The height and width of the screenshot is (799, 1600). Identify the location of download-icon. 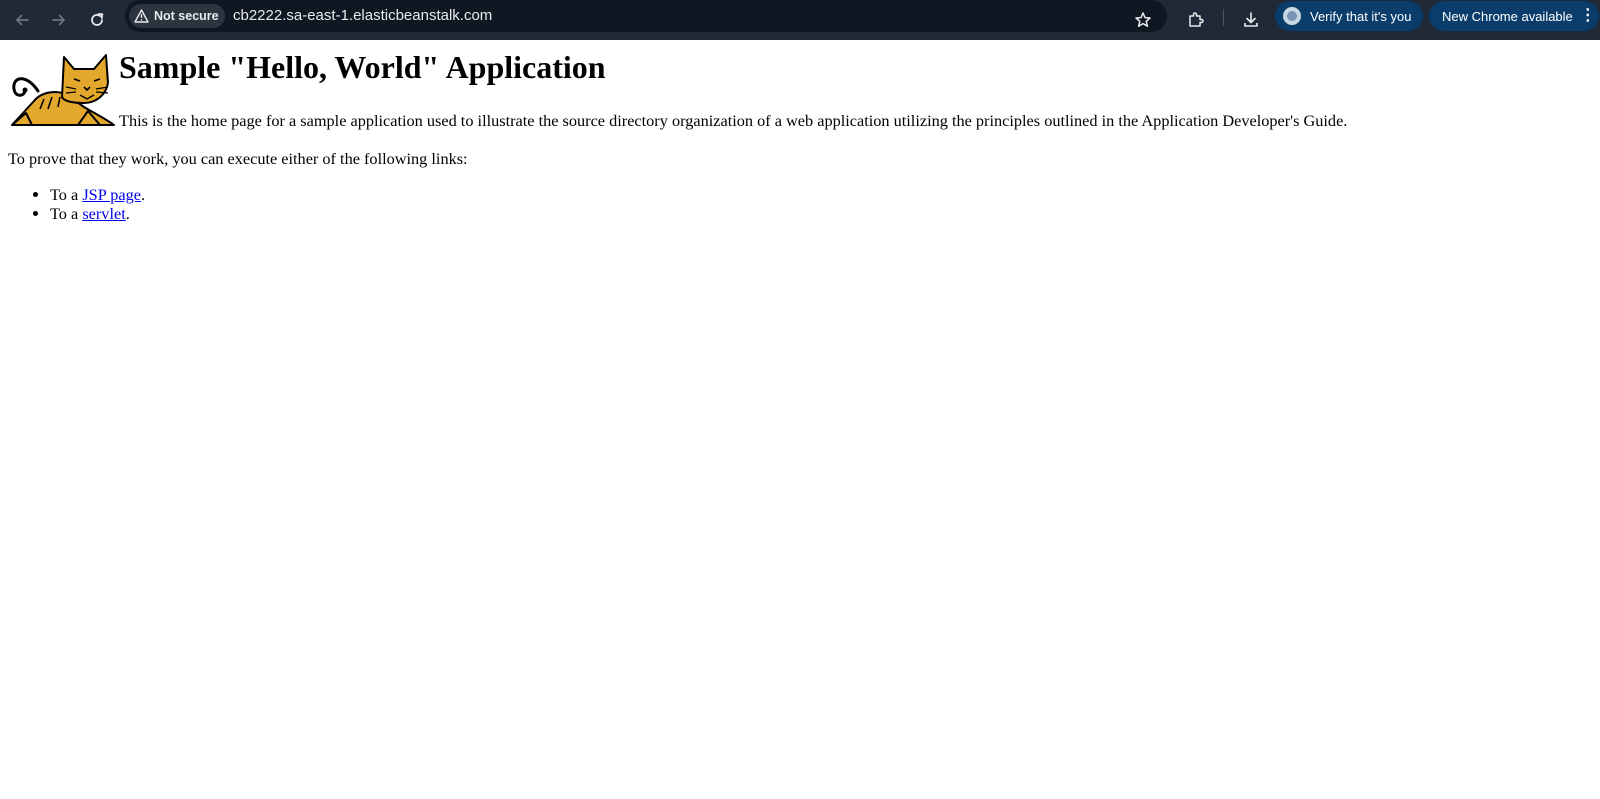
(1251, 19).